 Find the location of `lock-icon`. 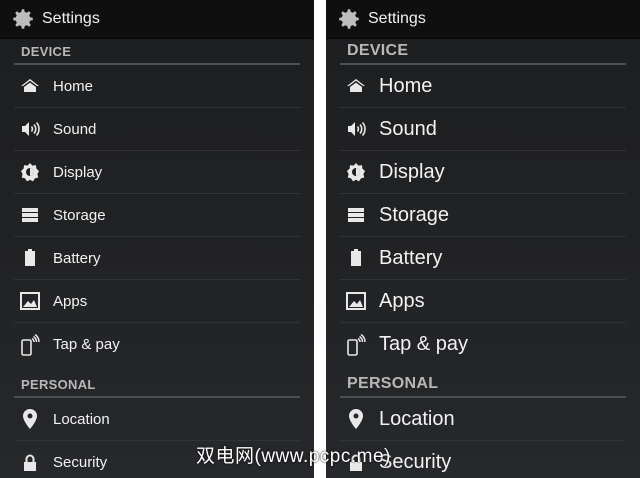

lock-icon is located at coordinates (30, 463).